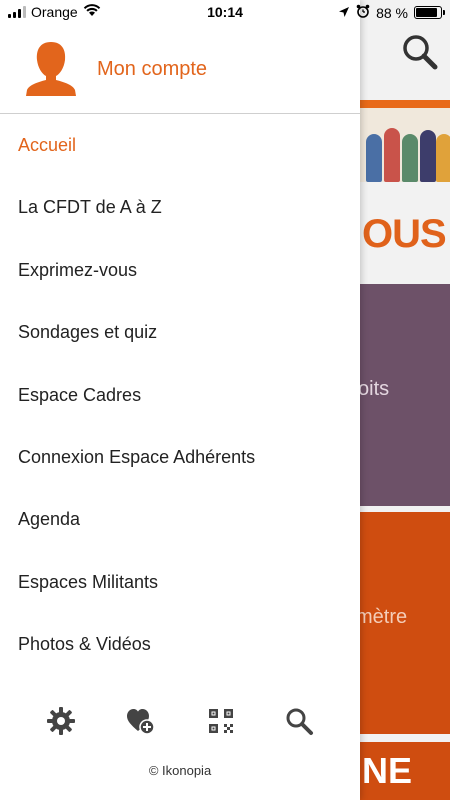  What do you see at coordinates (225, 13) in the screenshot?
I see `status-bar: Orange 10:14 88 %` at bounding box center [225, 13].